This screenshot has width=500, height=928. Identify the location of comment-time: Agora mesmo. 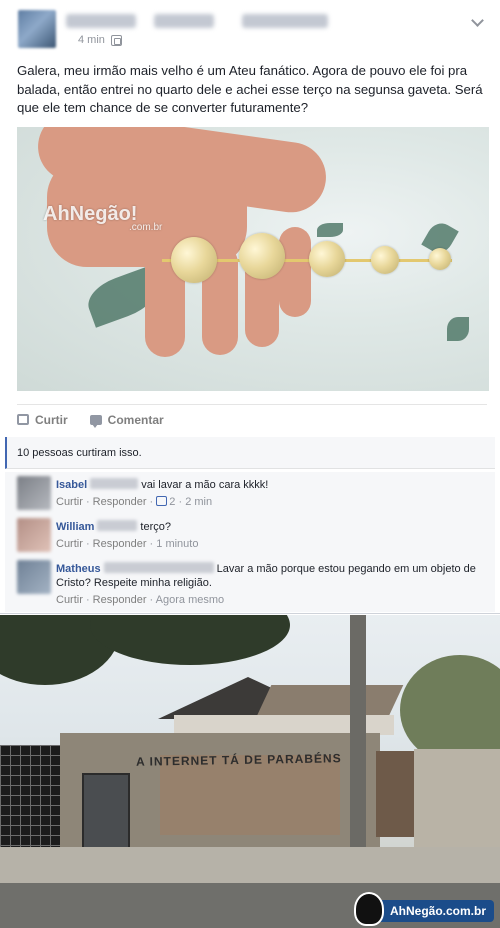
(190, 600).